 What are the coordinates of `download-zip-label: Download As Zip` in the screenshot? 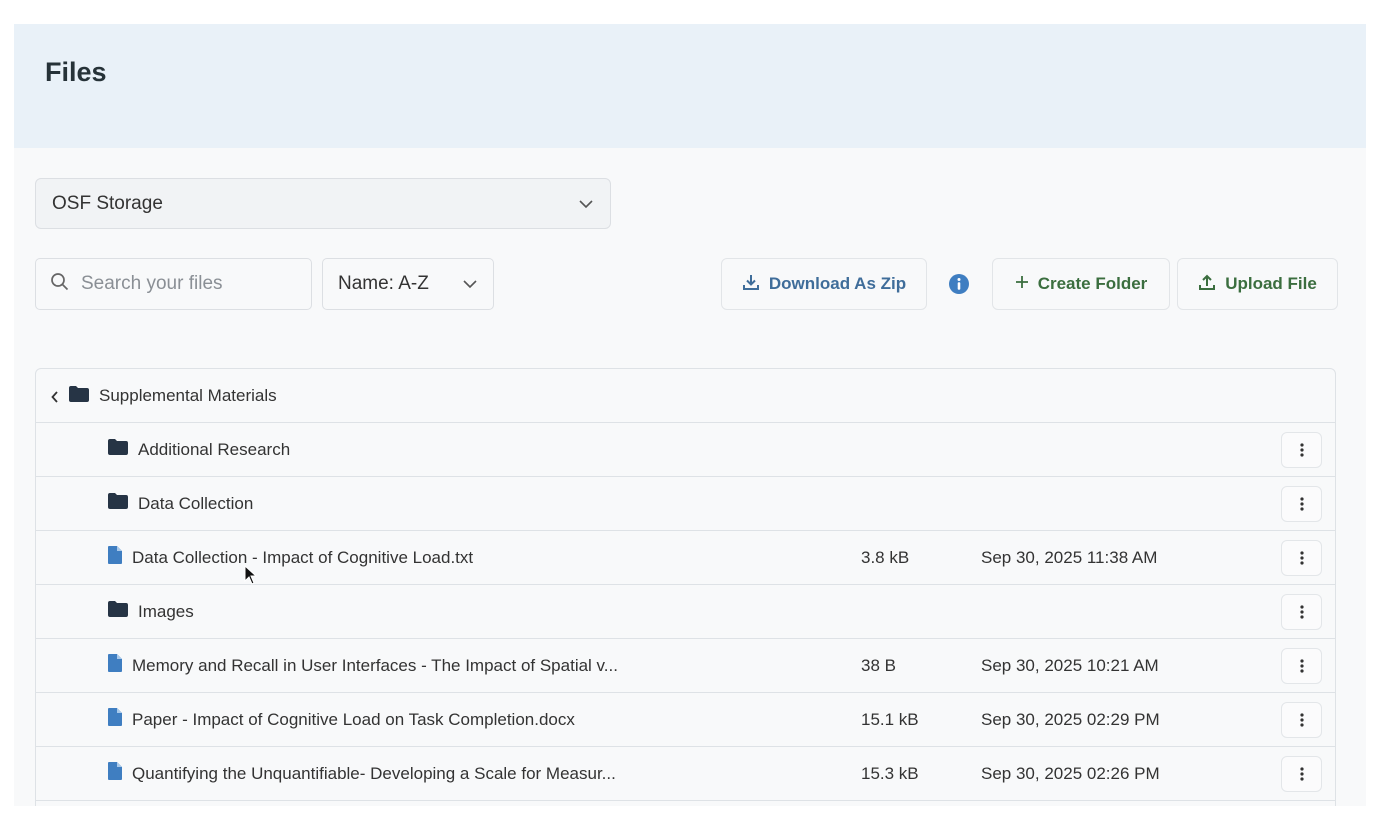 It's located at (837, 283).